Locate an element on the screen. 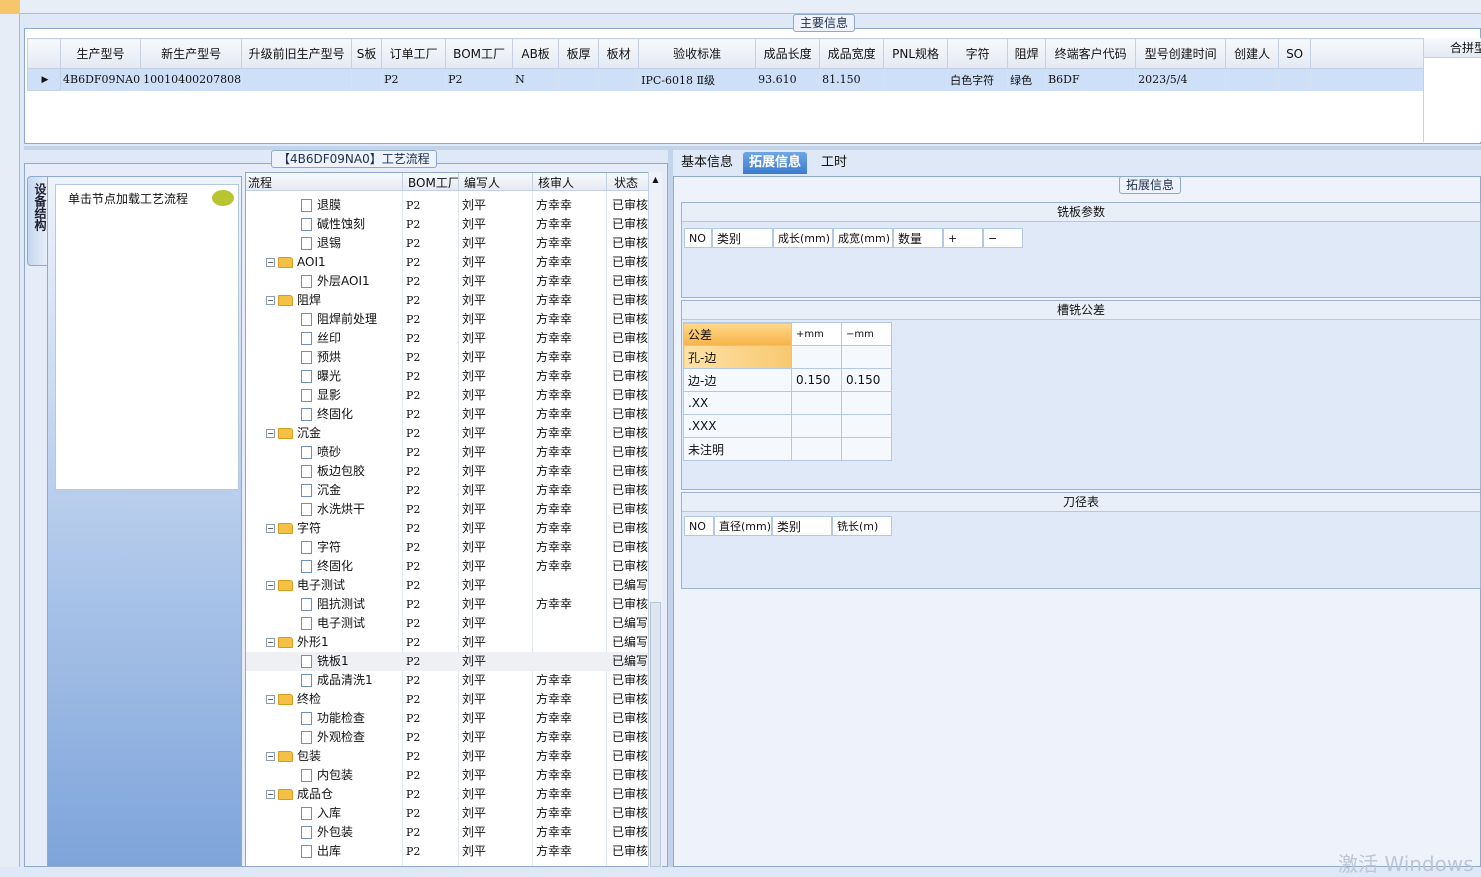 The width and height of the screenshot is (1481, 877). equipment-structure-tab: 设备结构 is located at coordinates (38, 221).